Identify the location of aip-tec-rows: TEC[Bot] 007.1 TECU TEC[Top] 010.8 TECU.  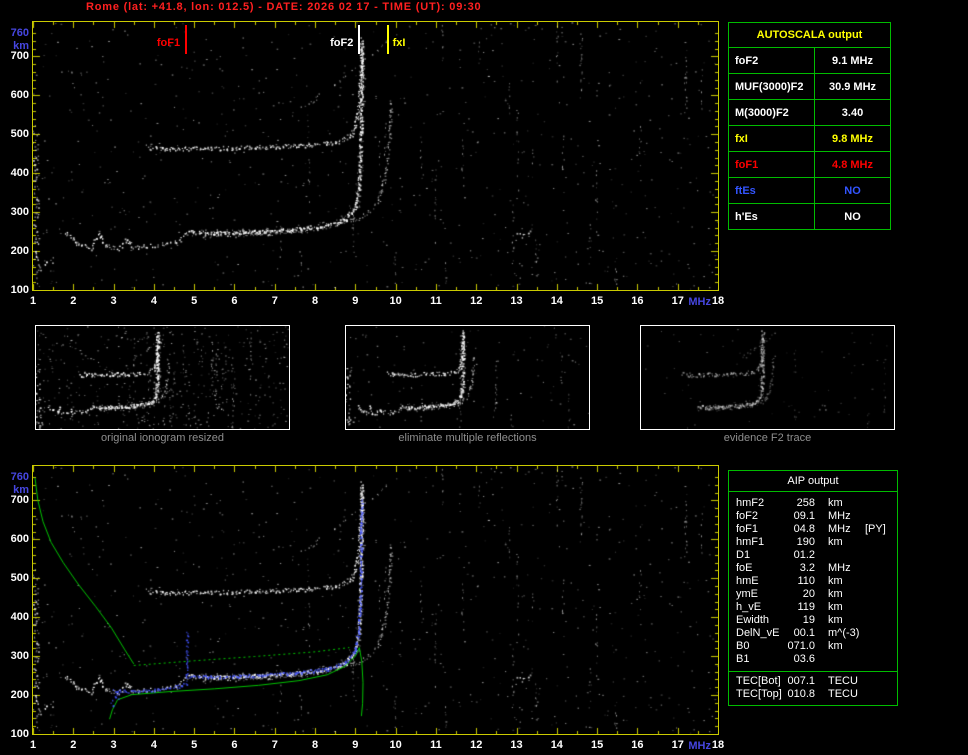
(813, 688).